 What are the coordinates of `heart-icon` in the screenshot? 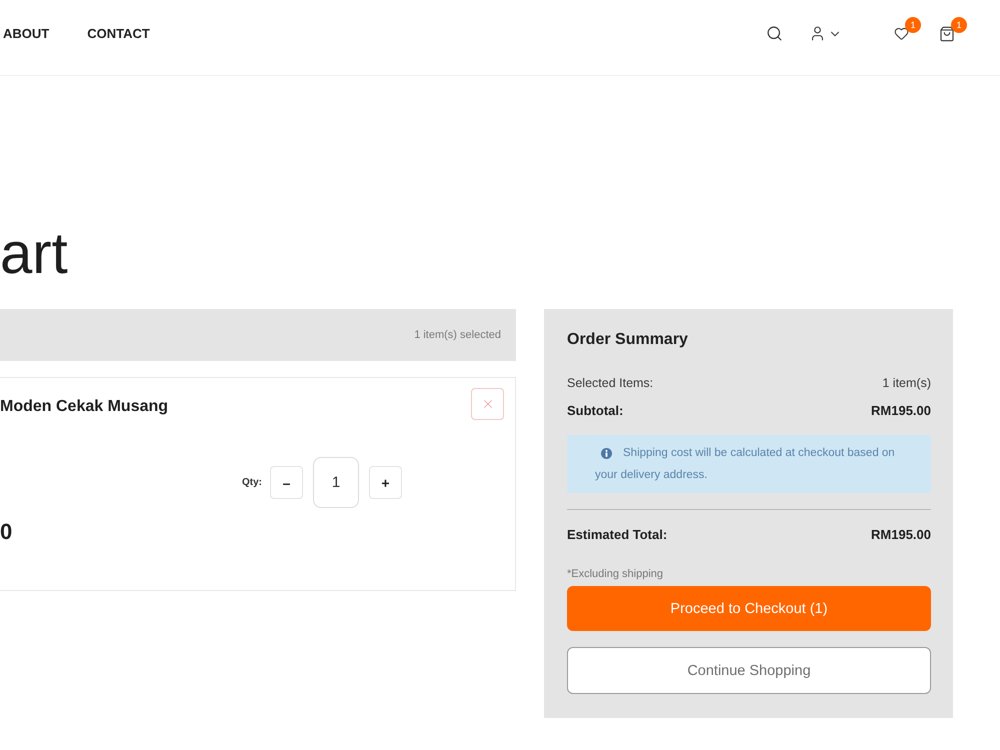 It's located at (901, 33).